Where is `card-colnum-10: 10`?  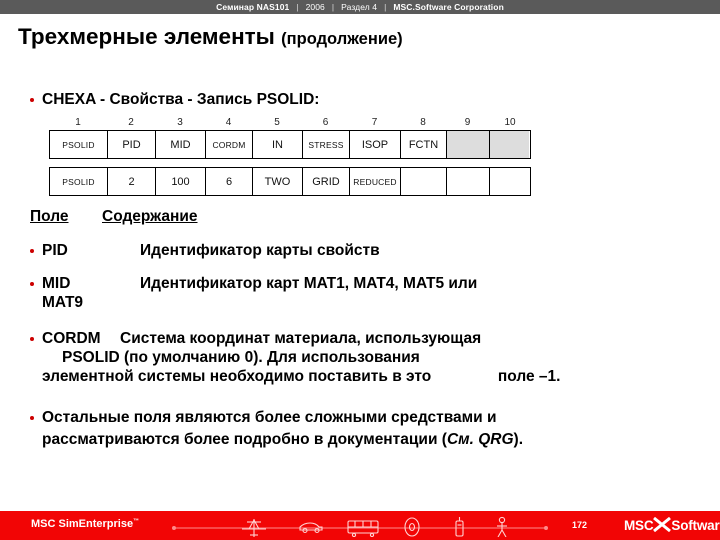 card-colnum-10: 10 is located at coordinates (510, 122).